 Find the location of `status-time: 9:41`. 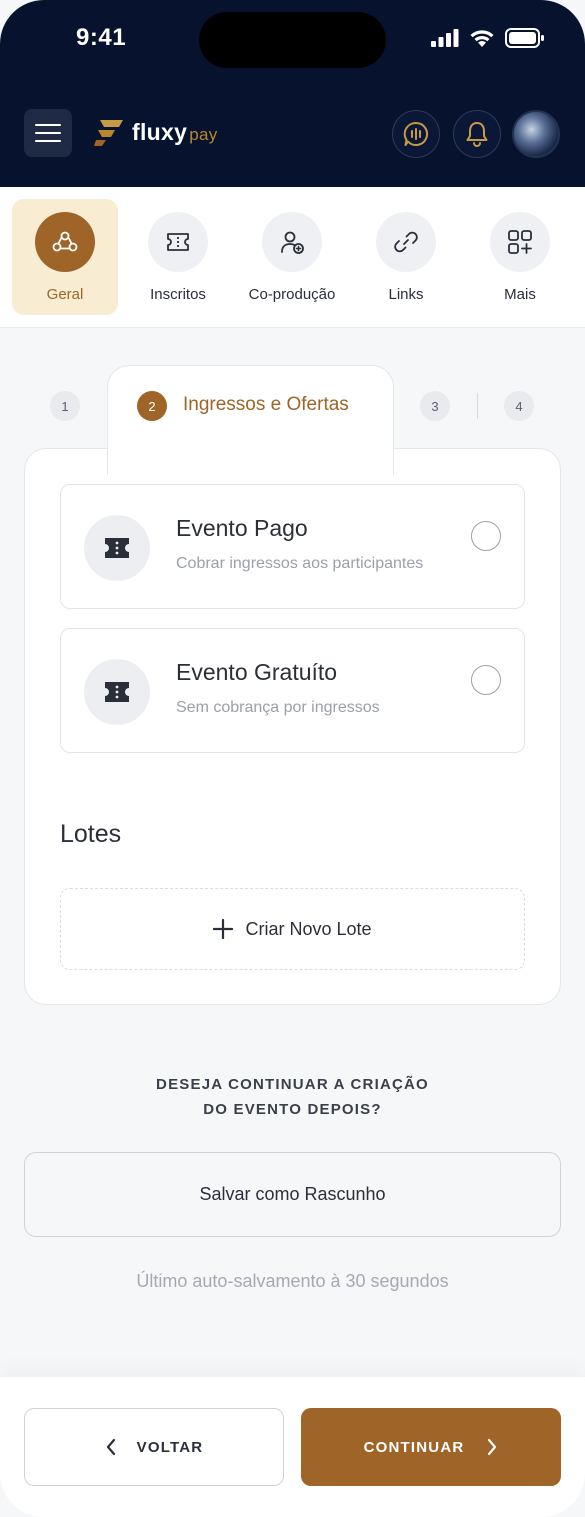

status-time: 9:41 is located at coordinates (101, 37).